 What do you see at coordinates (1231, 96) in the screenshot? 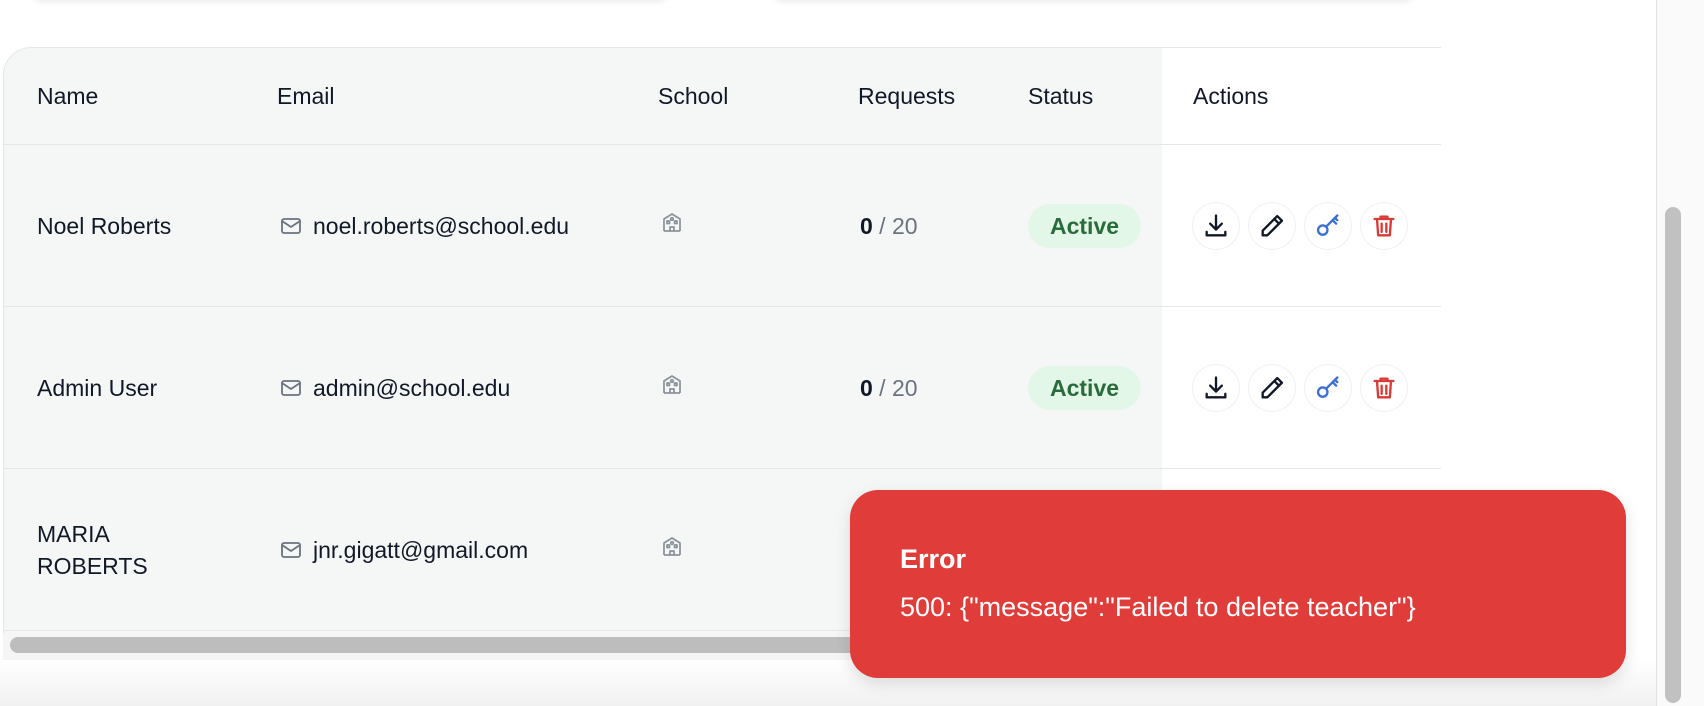
I see `header-actions: Actions` at bounding box center [1231, 96].